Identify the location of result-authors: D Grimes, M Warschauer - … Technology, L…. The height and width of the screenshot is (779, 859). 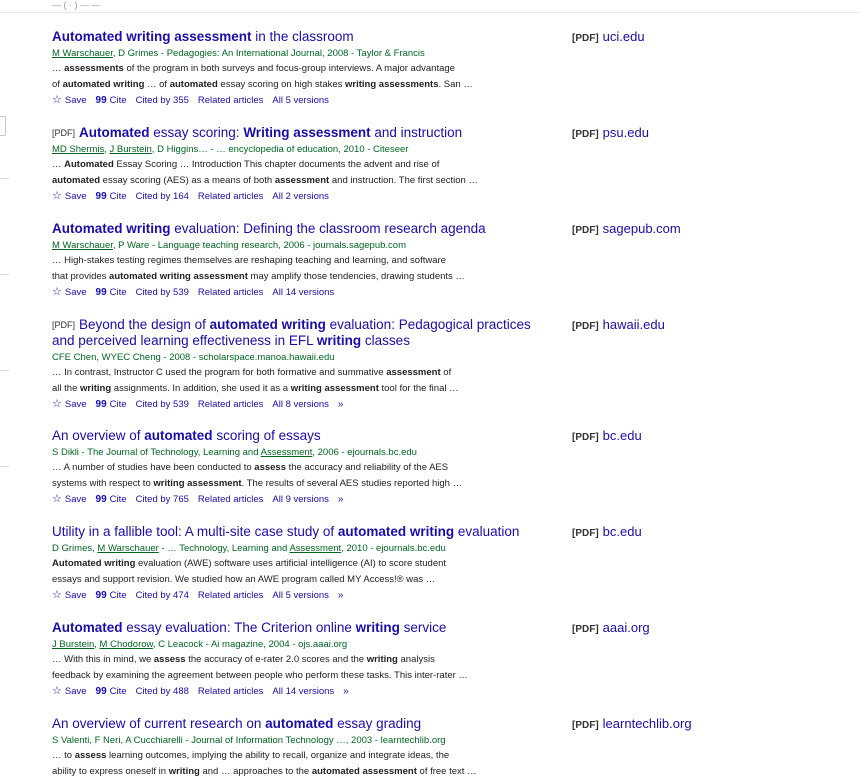
(312, 548).